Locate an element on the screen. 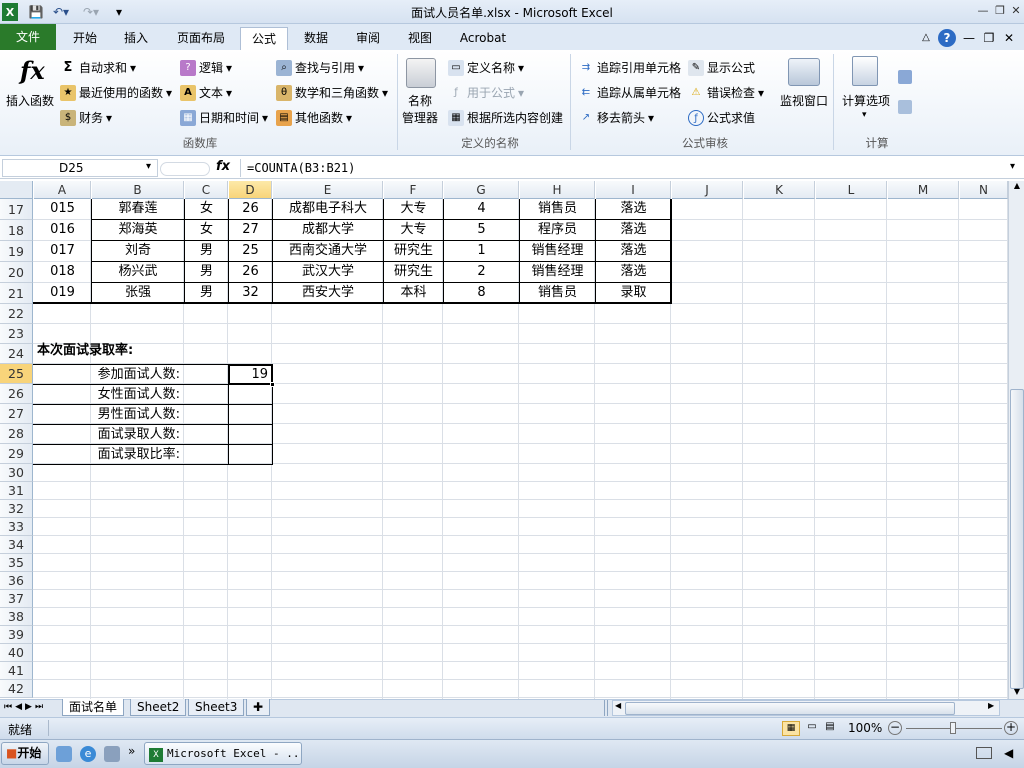 This screenshot has height=768, width=1024. cell-i21: 录取 is located at coordinates (633, 293).